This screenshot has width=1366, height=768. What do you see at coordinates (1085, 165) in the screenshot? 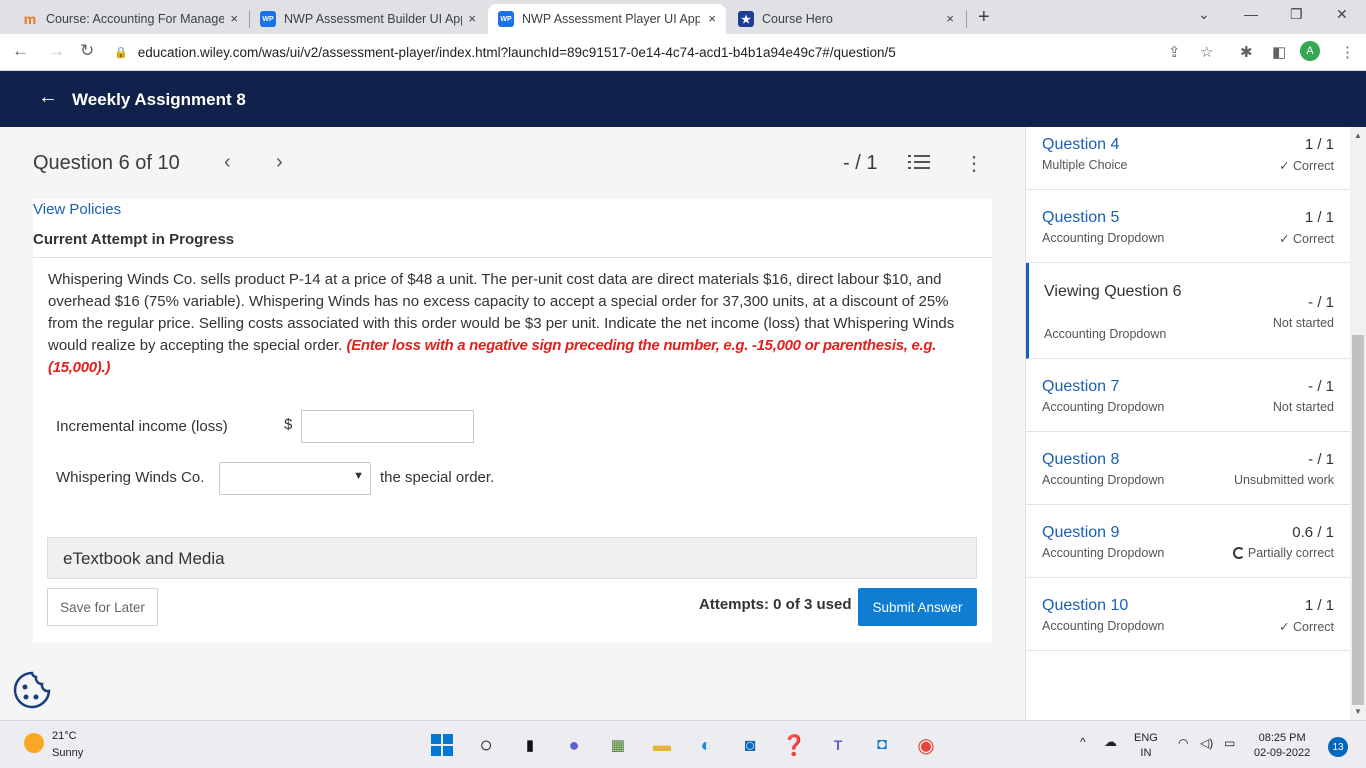
I see `item-type: Multiple Choice` at bounding box center [1085, 165].